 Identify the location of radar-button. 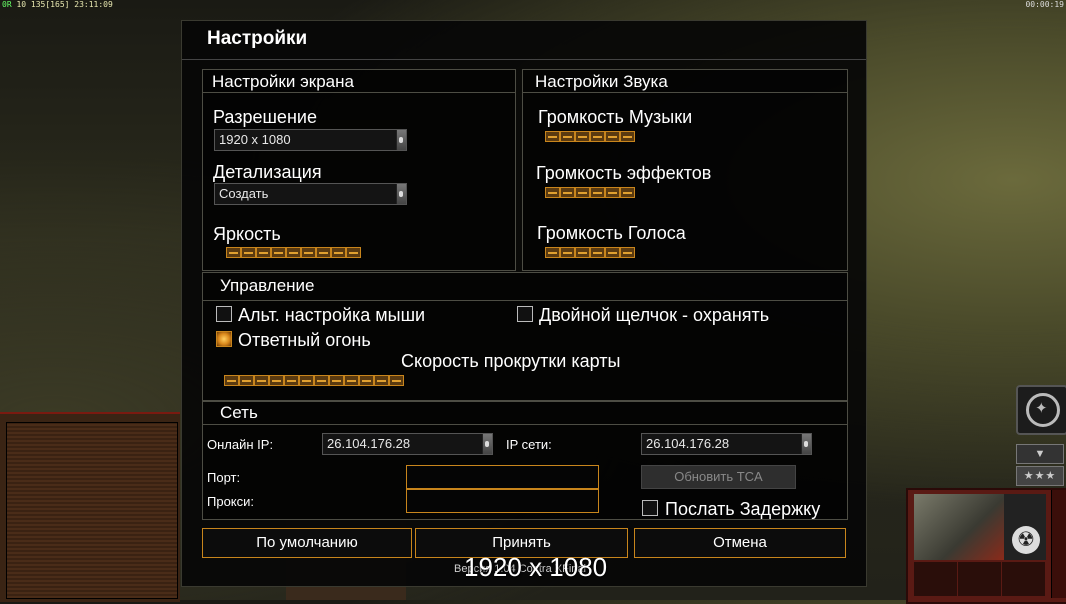
(1041, 410).